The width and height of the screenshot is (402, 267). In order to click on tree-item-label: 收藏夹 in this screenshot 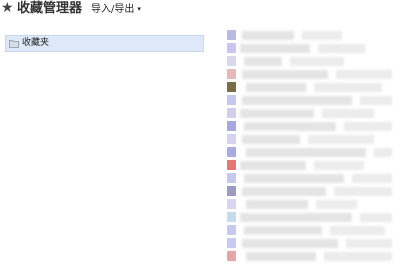, I will do `click(36, 43)`.